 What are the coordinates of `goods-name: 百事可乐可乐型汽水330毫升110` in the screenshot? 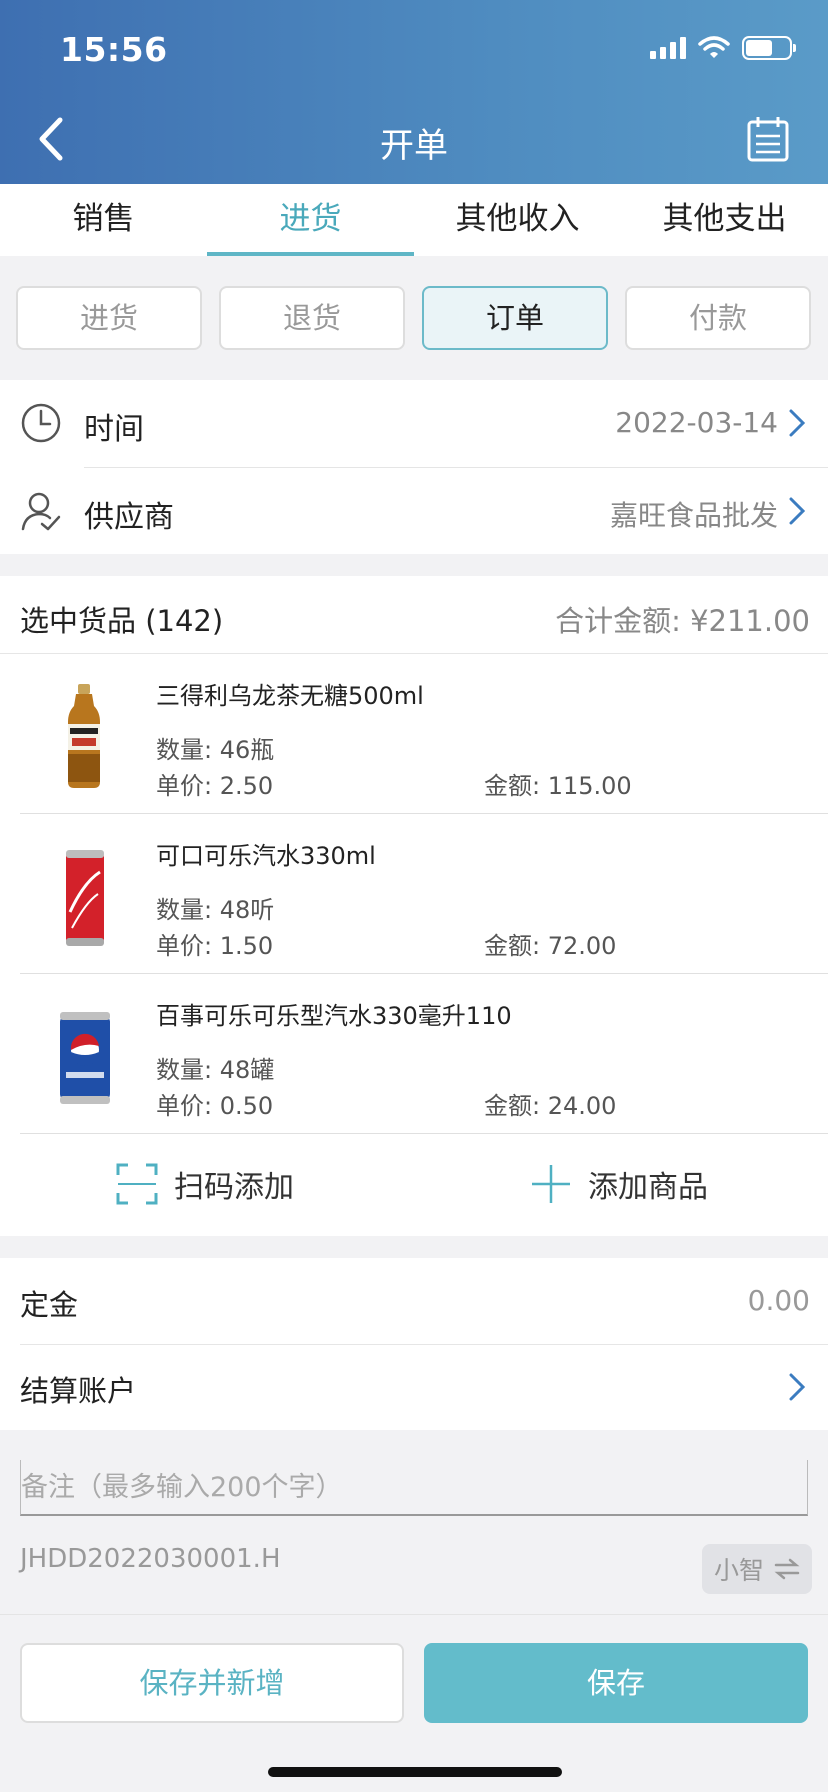 It's located at (334, 1016).